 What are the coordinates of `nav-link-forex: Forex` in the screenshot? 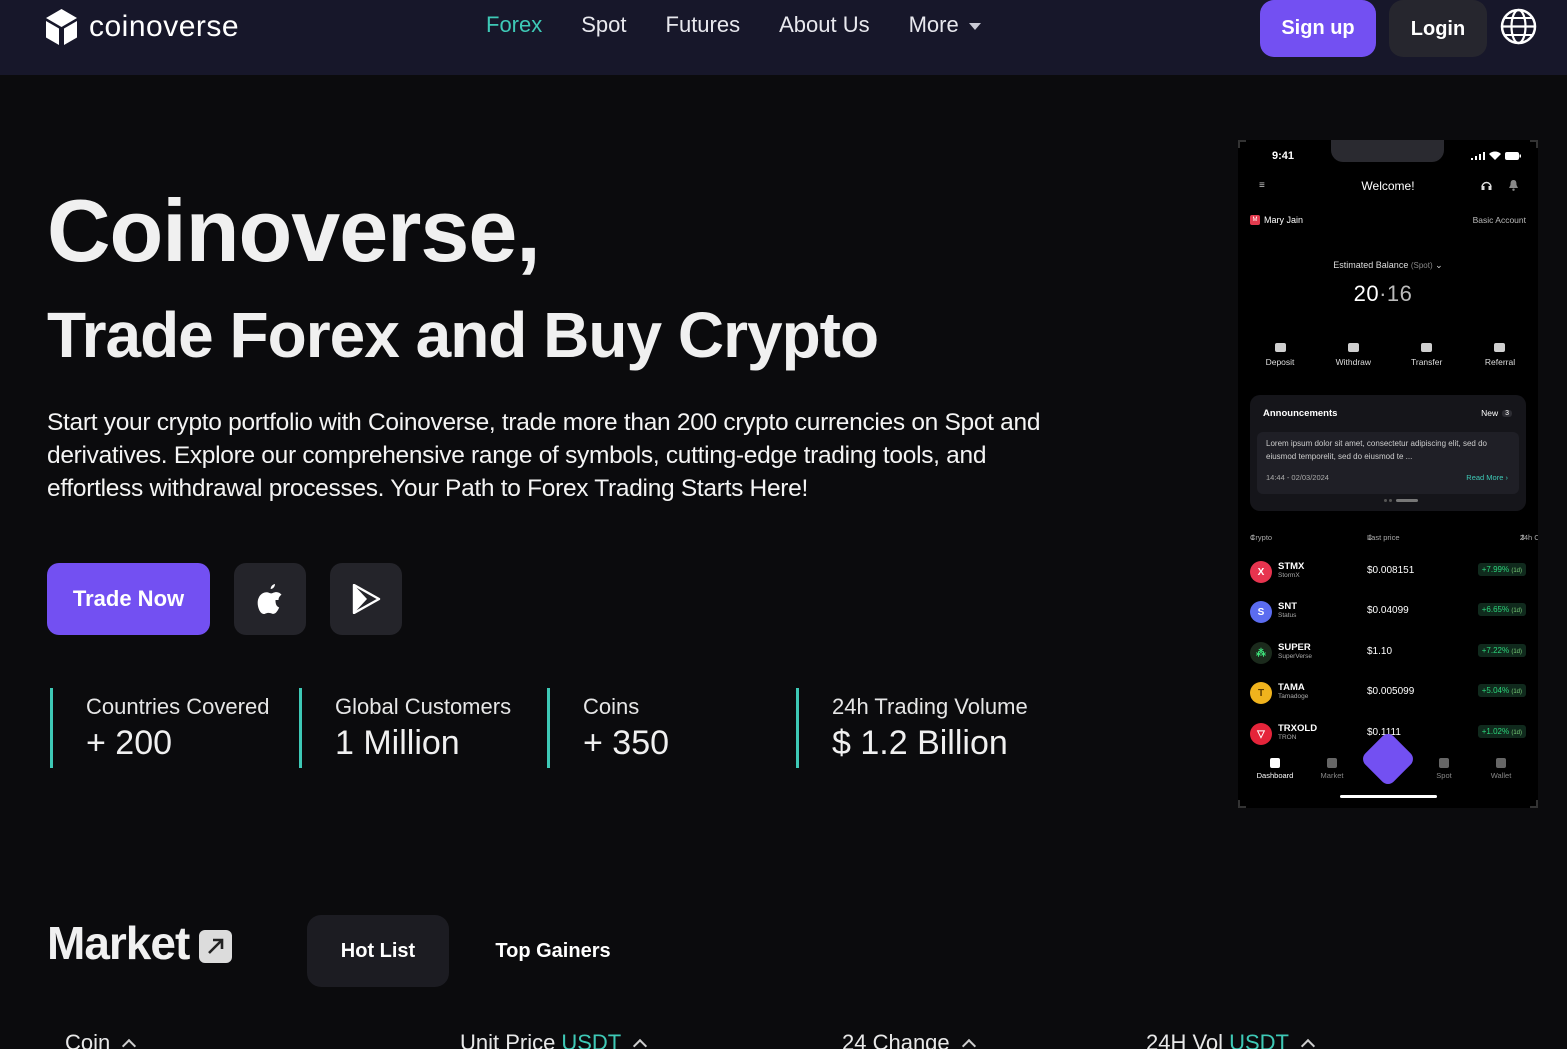 It's located at (514, 25).